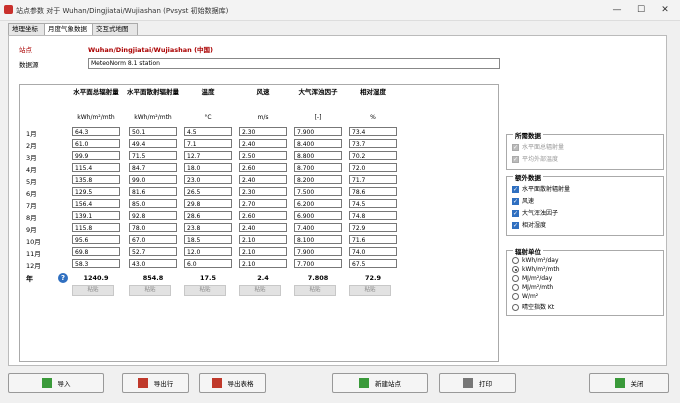 Image resolution: width=680 pixels, height=403 pixels. Describe the element at coordinates (208, 227) in the screenshot. I see `data-cell: 23.8` at that location.